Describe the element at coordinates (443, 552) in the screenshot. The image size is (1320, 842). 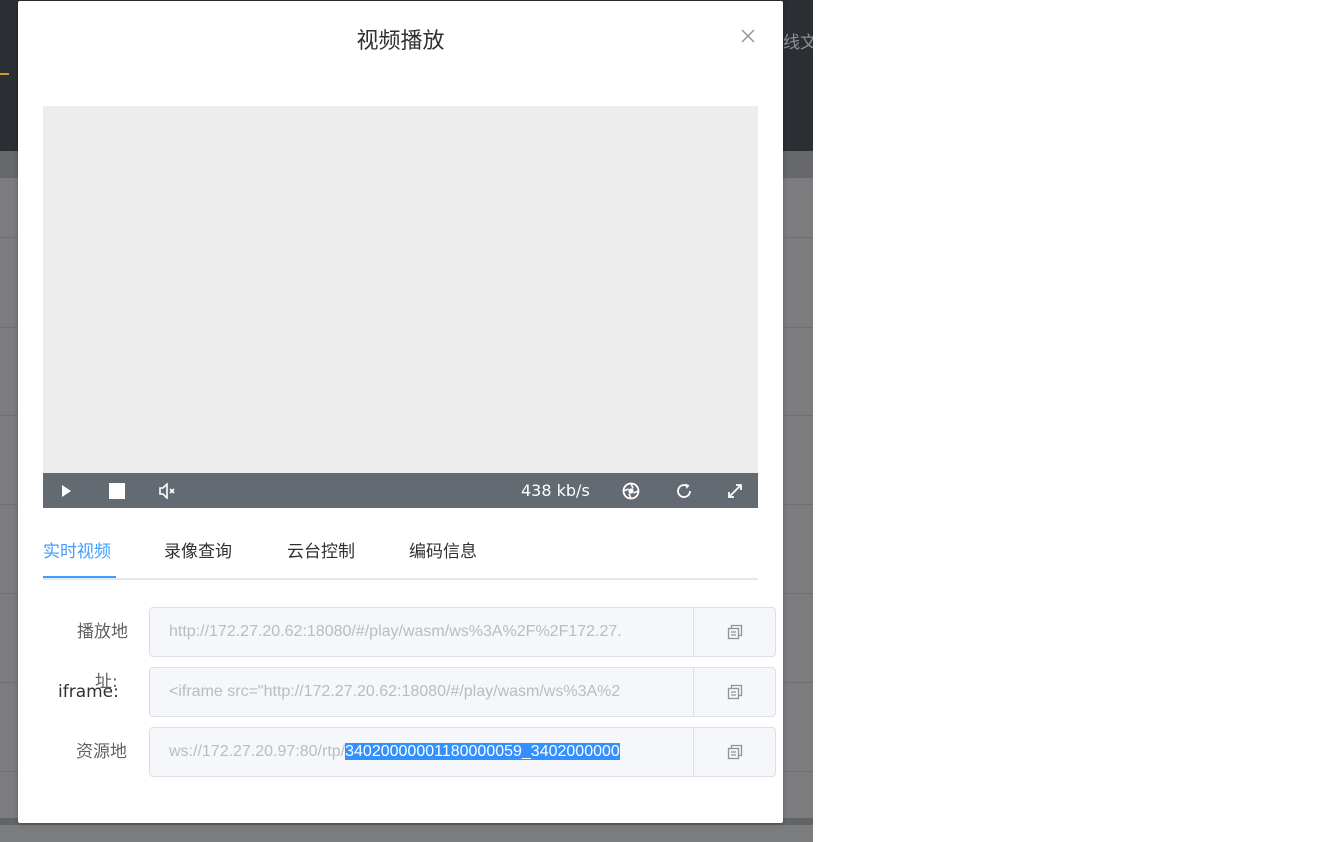
I see `tab-encoding-info: 编码信息` at that location.